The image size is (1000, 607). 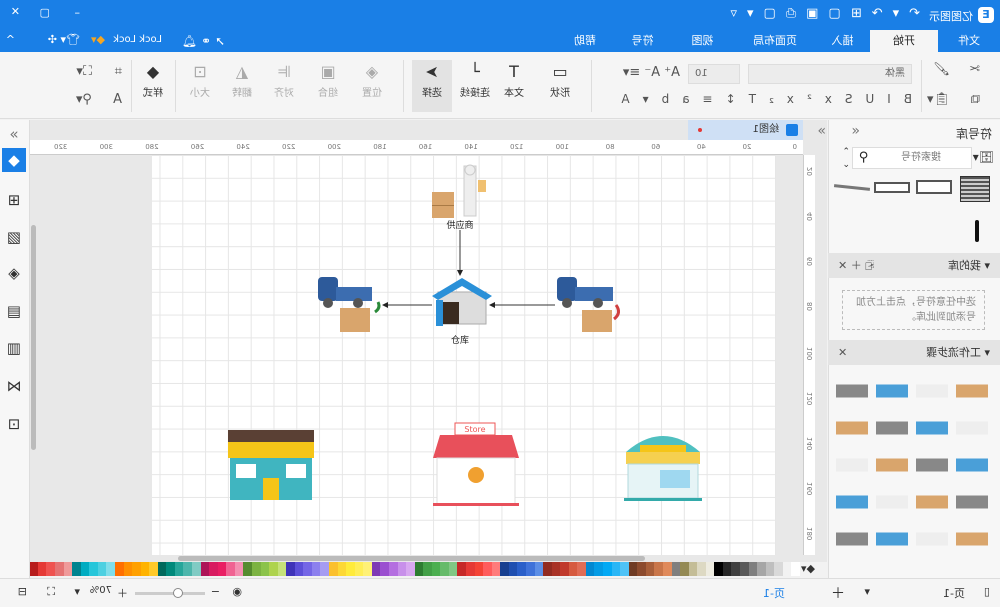 I want to click on copy-icon: ⧉, so click(x=975, y=99).